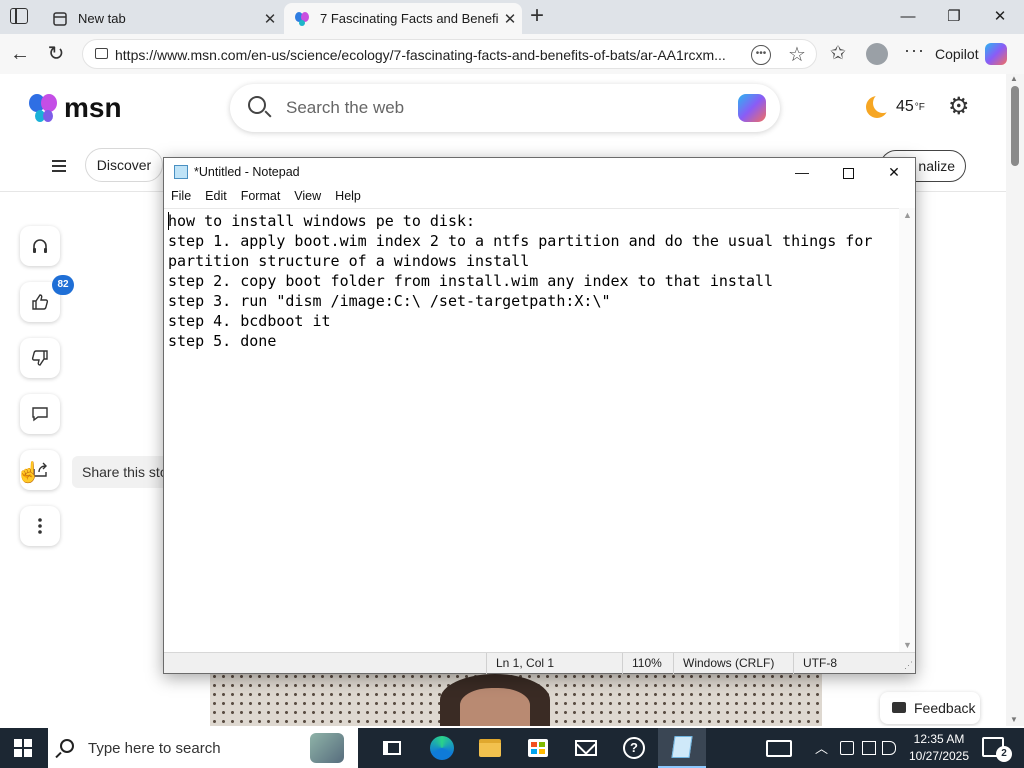 This screenshot has height=768, width=1024. I want to click on taskbar-search-input: Type here to search, so click(154, 748).